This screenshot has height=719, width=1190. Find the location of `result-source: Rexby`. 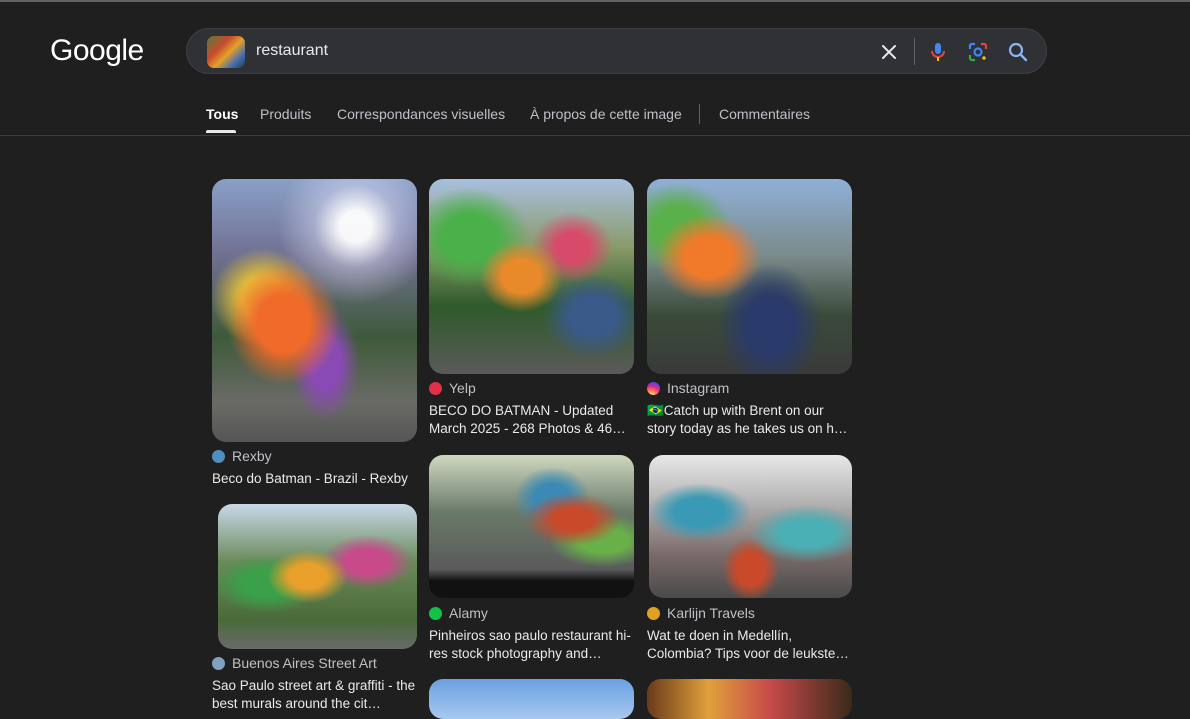

result-source: Rexby is located at coordinates (242, 456).